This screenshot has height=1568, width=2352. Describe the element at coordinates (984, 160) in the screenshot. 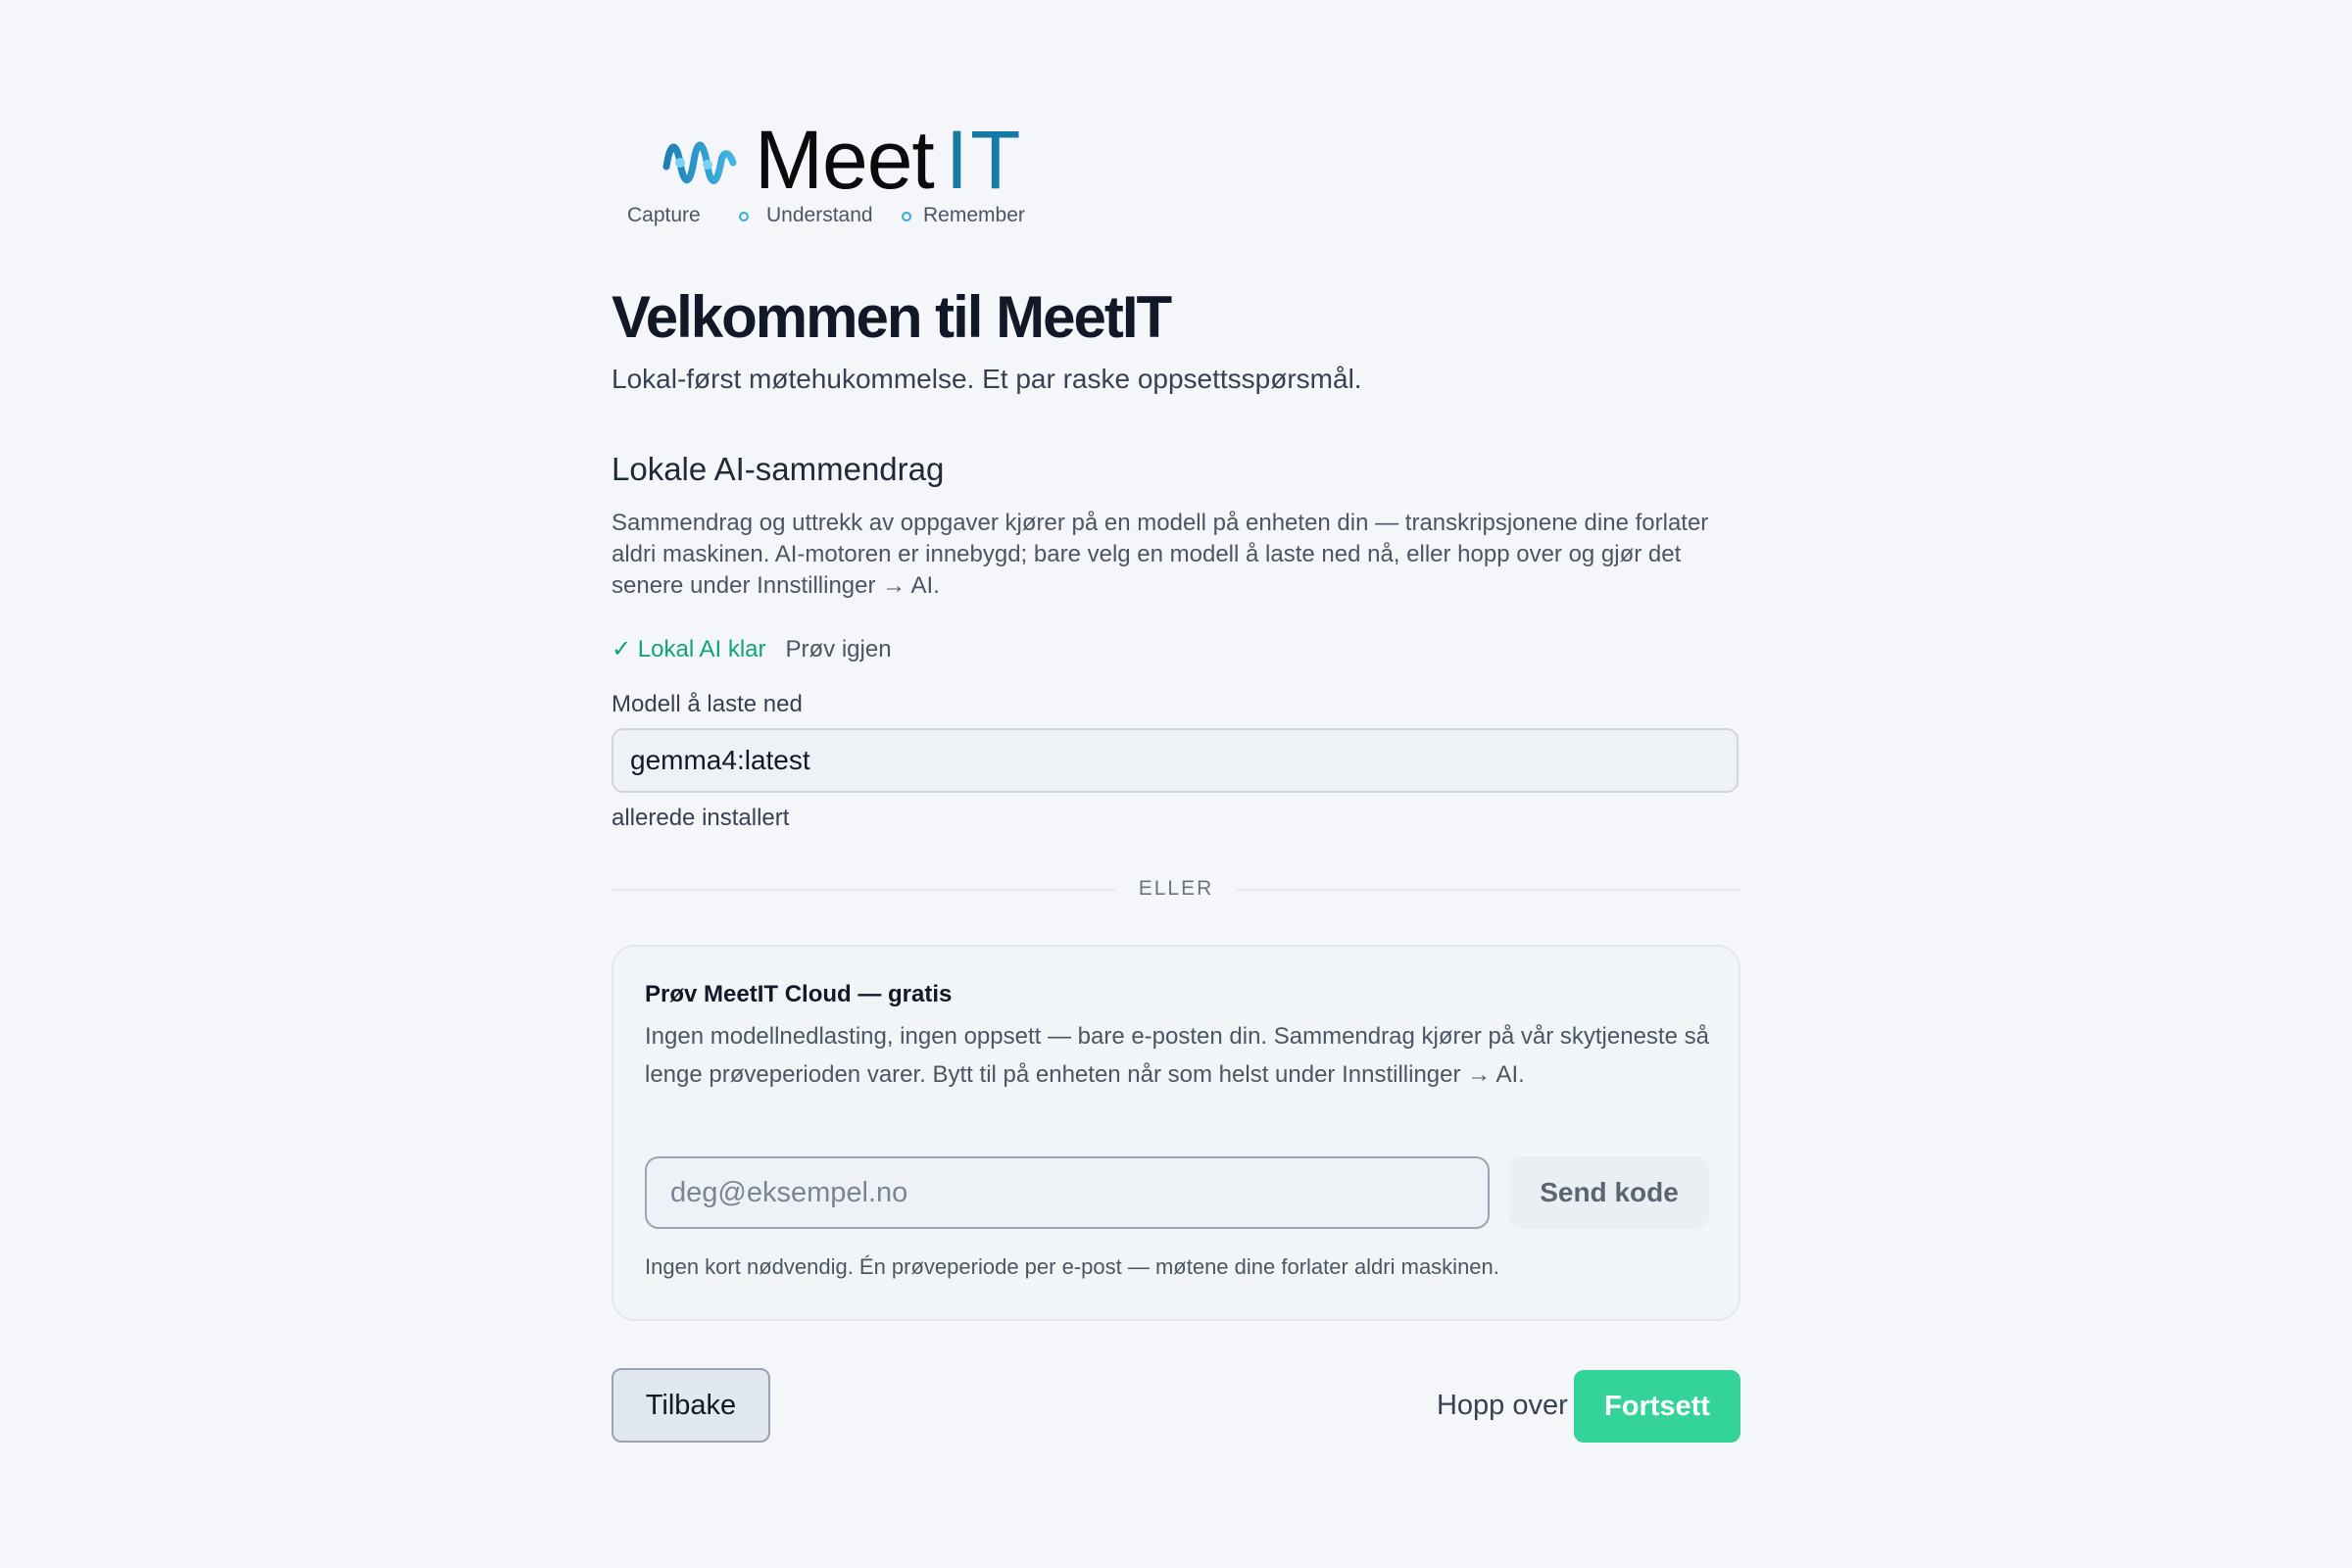

I see `logo-word-it: IT` at that location.